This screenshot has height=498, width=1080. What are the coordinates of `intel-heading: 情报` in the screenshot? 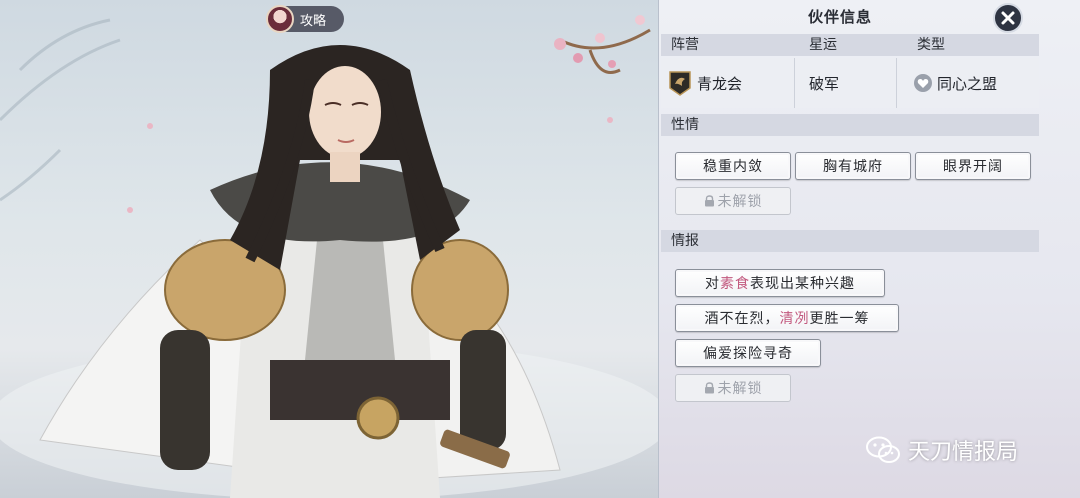 It's located at (685, 241).